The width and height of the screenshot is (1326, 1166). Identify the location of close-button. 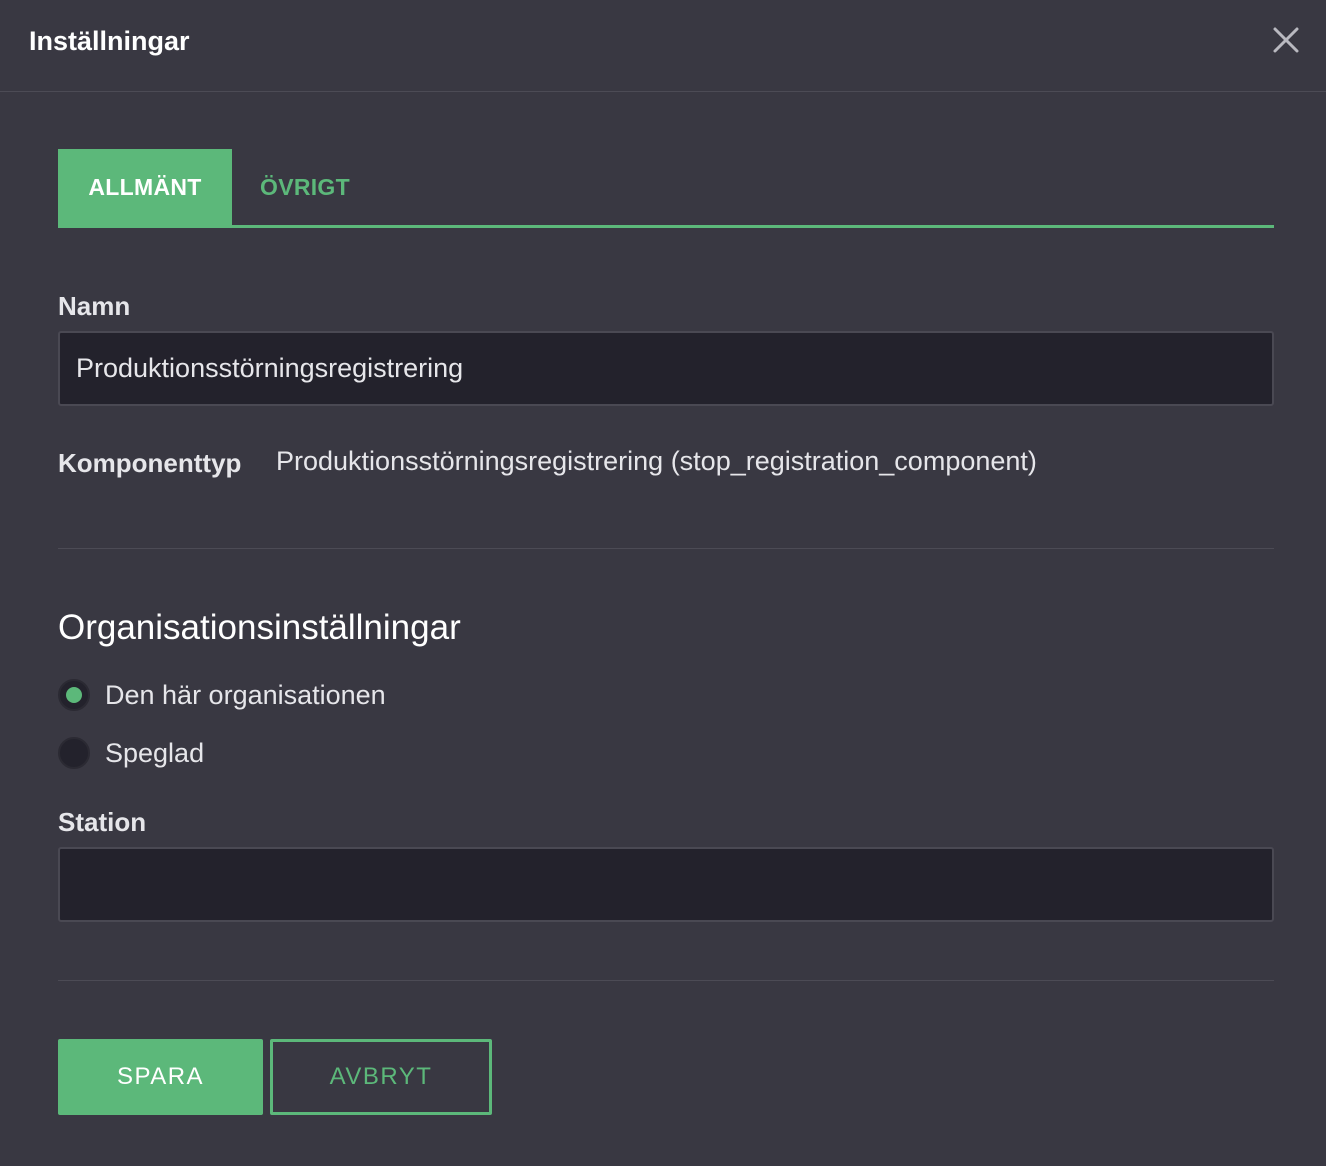
(1286, 40).